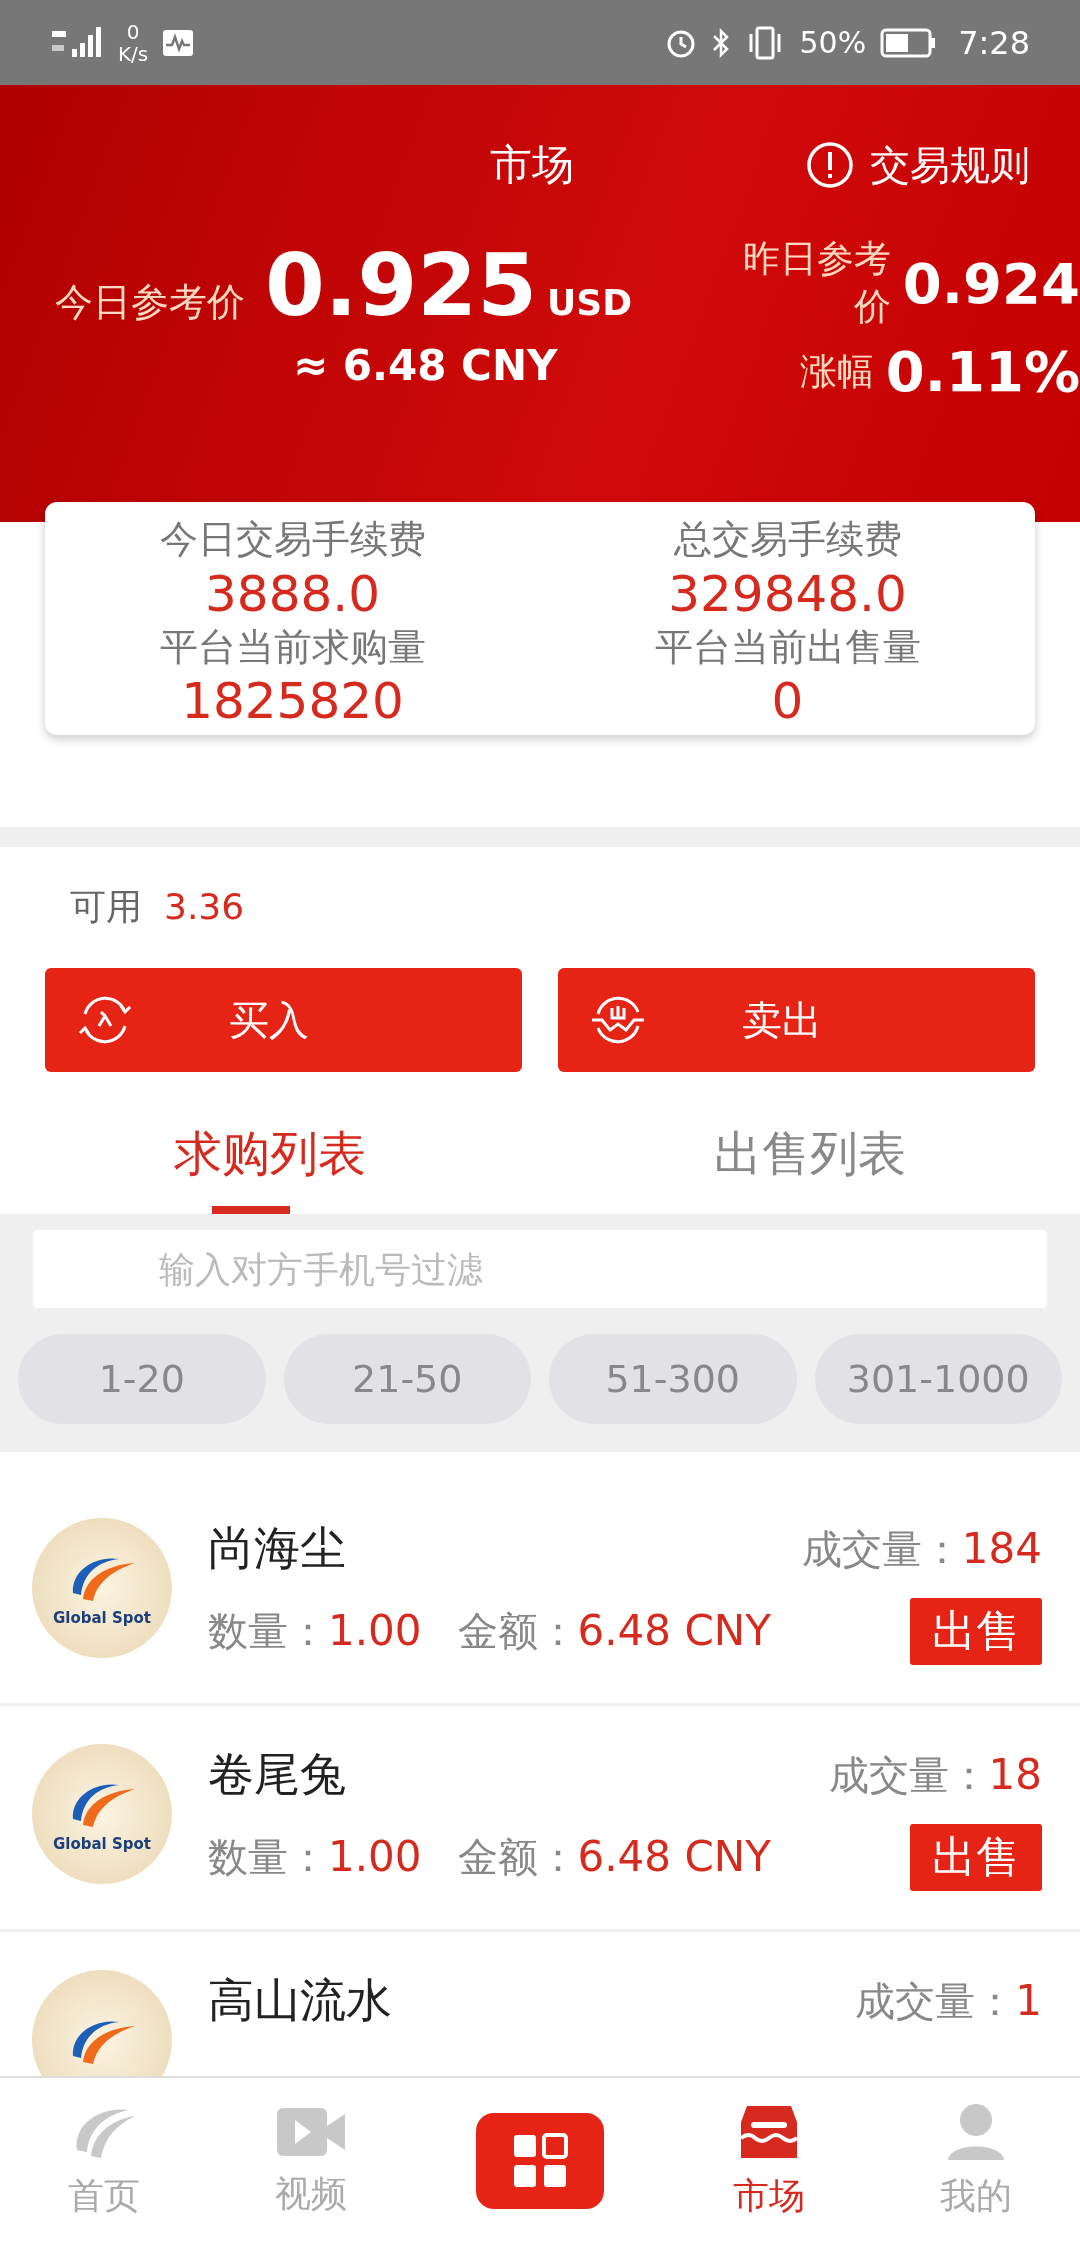 Image resolution: width=1080 pixels, height=2244 pixels. Describe the element at coordinates (918, 165) in the screenshot. I see `trading-rules-link: 交易规则` at that location.